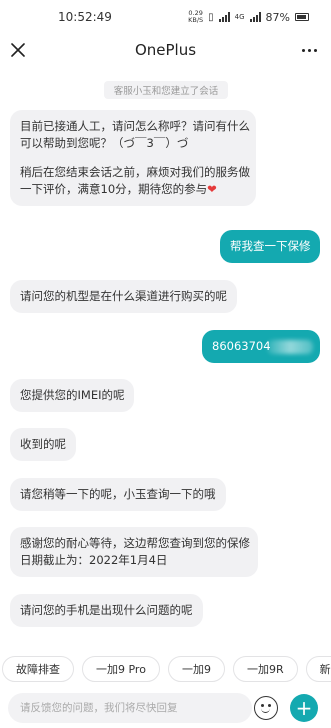 This screenshot has height=728, width=331. I want to click on more-icon, so click(309, 50).